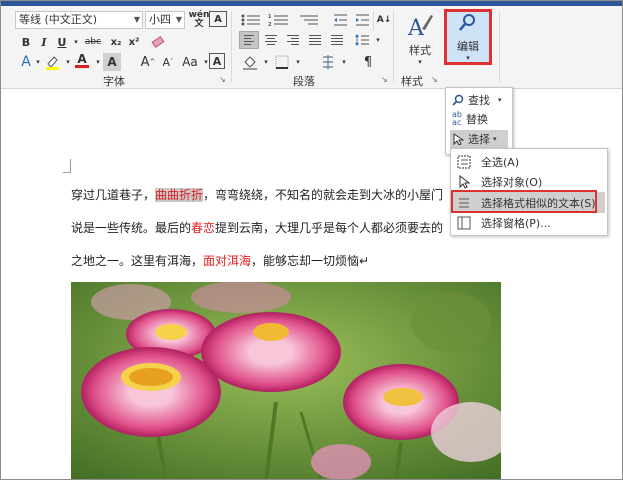  I want to click on text-run: 说是一些传统。最后的, so click(131, 228).